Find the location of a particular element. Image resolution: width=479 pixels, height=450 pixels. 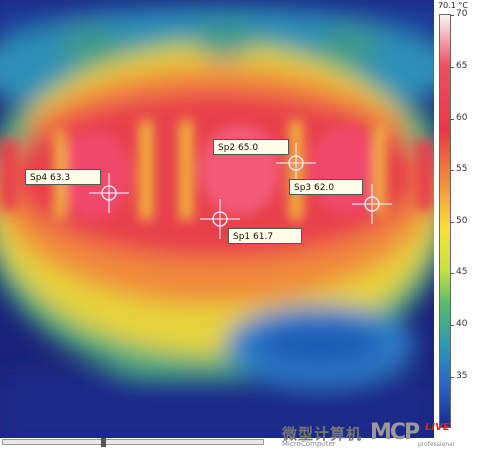

scale-tick: 40 is located at coordinates (462, 324).